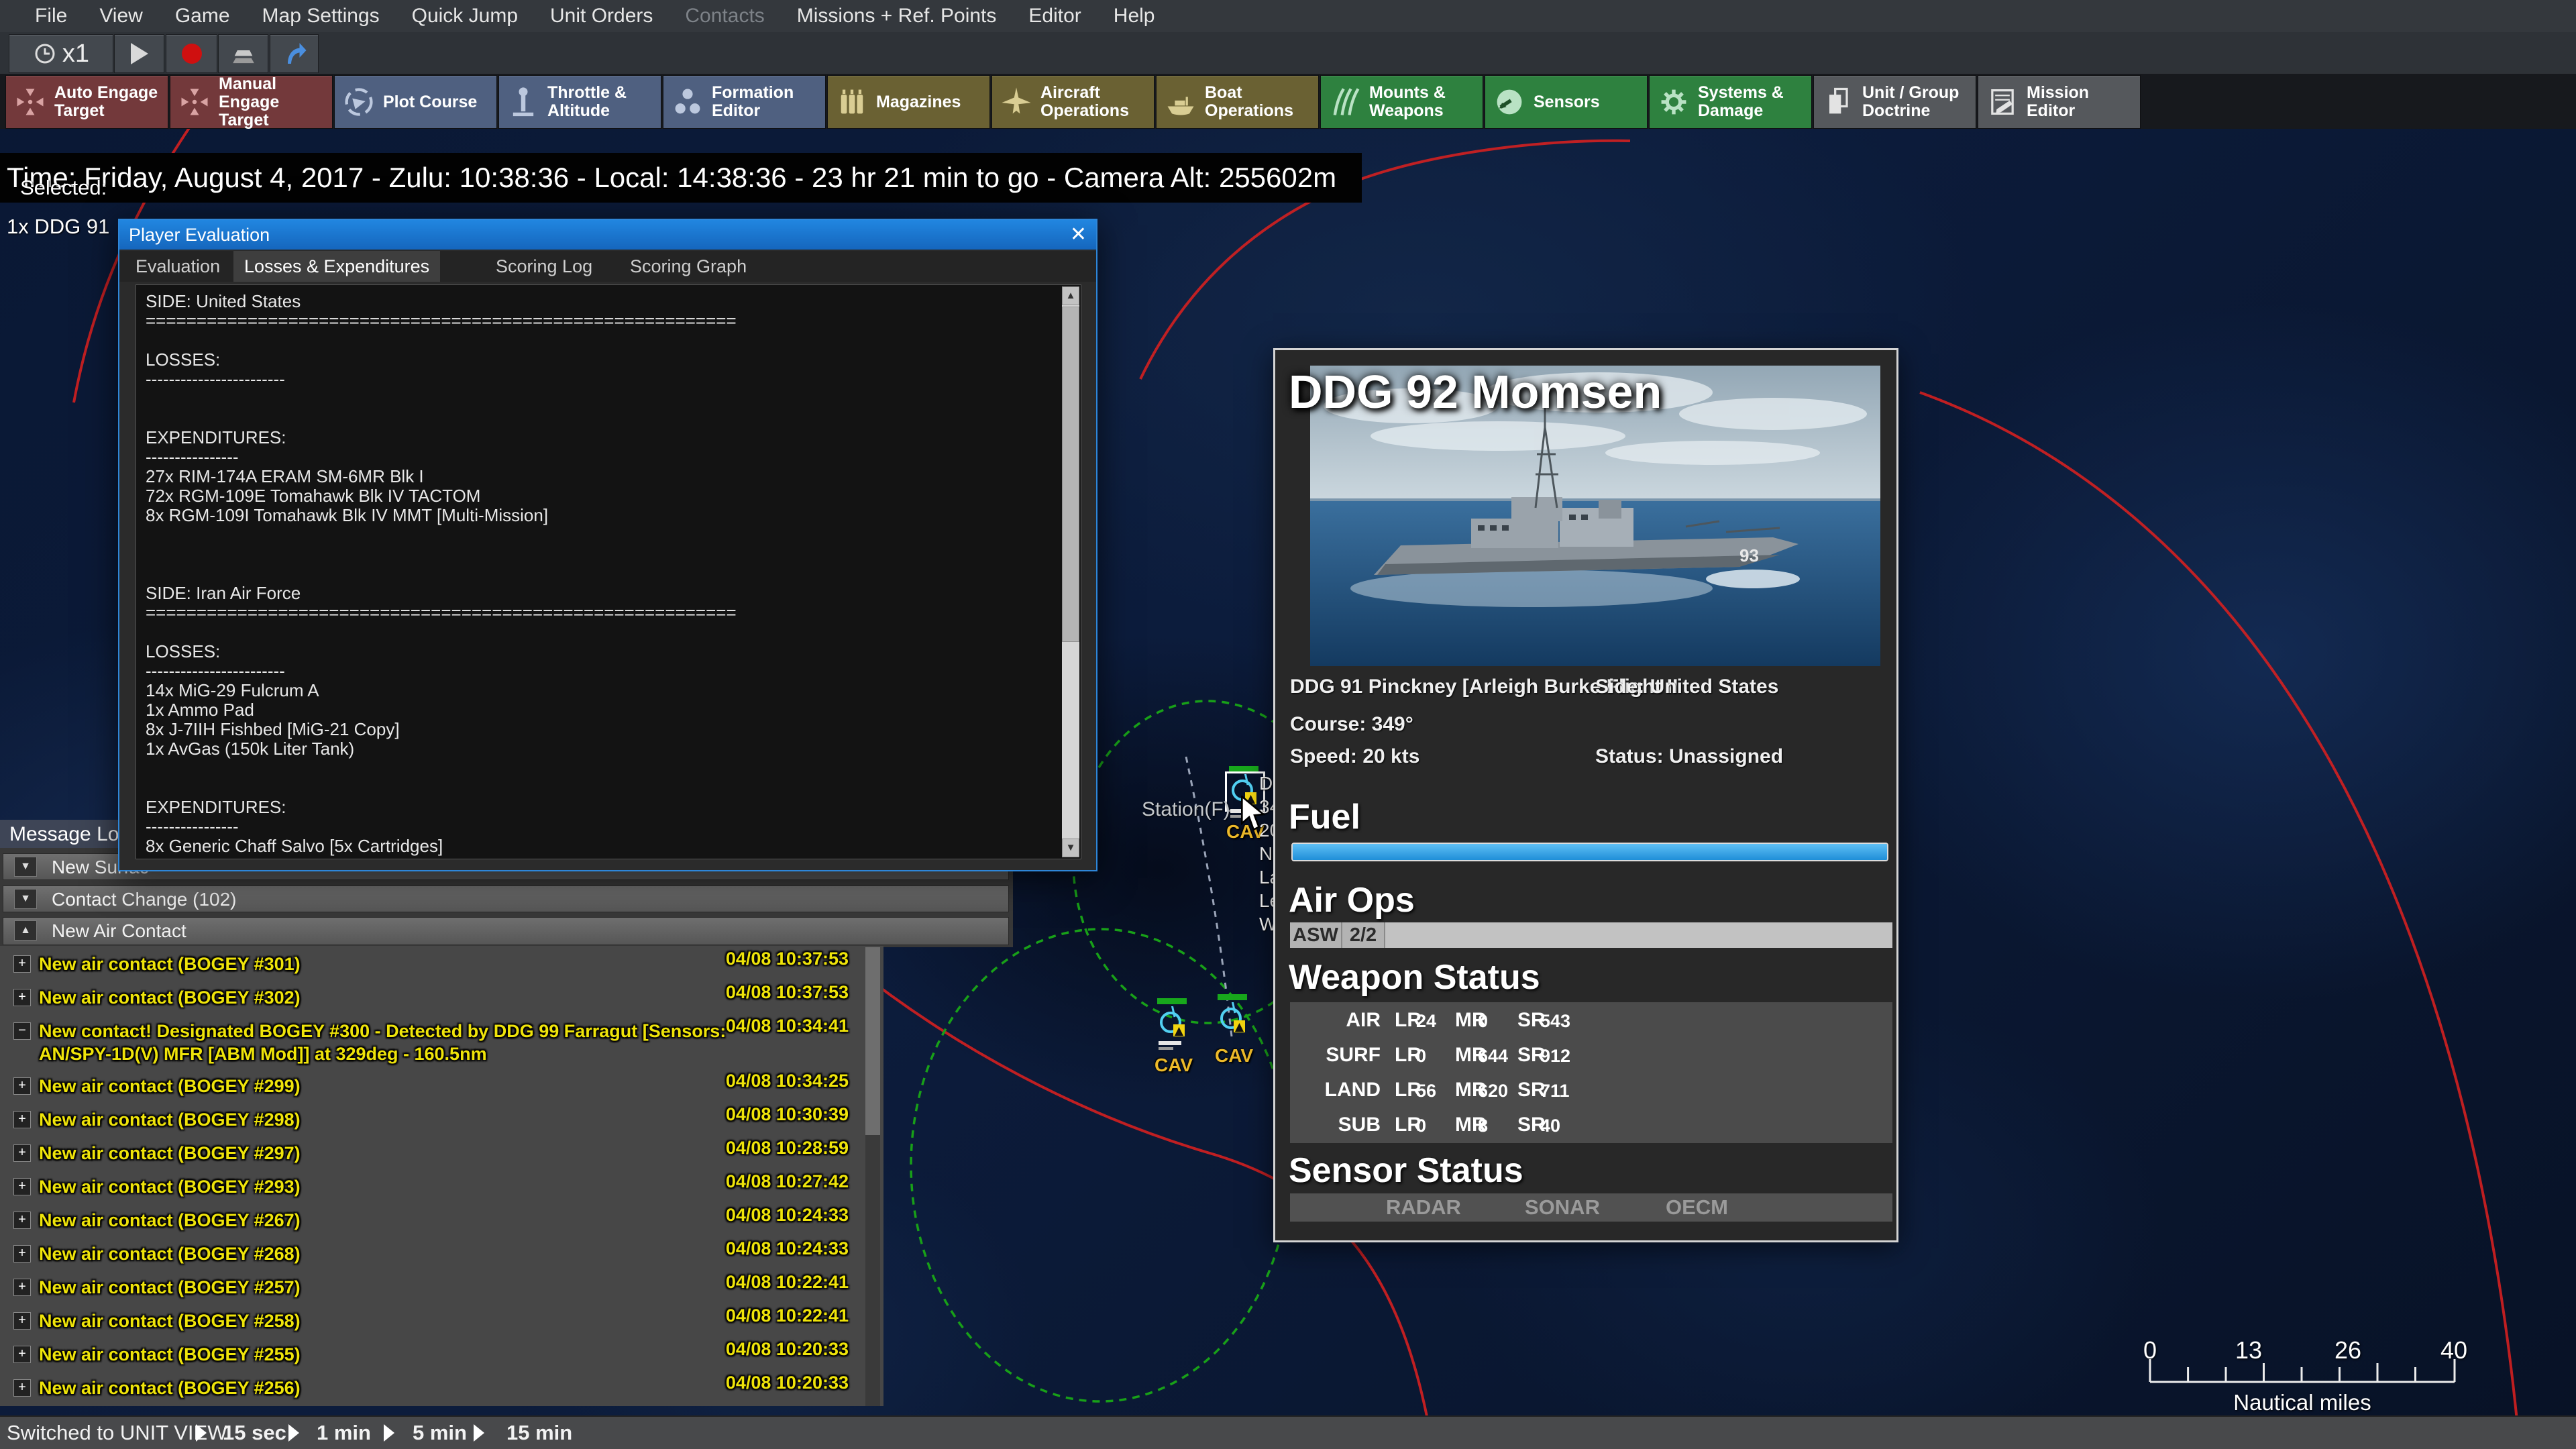  I want to click on chevron-up-icon: ▲, so click(25, 930).